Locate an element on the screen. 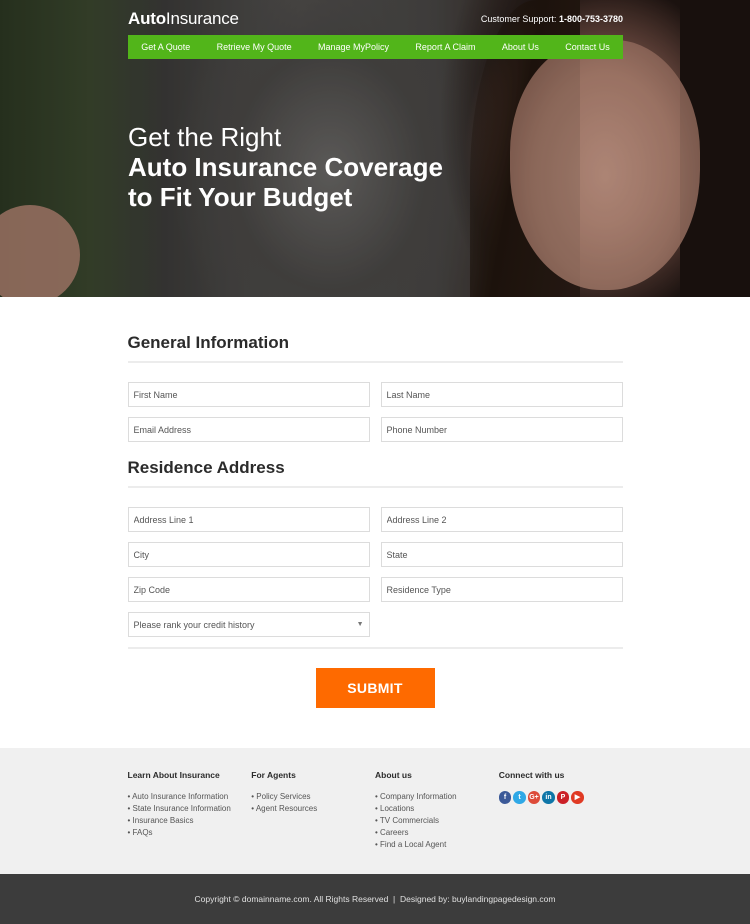 The image size is (750, 924). credit-history-select: Please rank your credit history ▼ is located at coordinates (248, 624).